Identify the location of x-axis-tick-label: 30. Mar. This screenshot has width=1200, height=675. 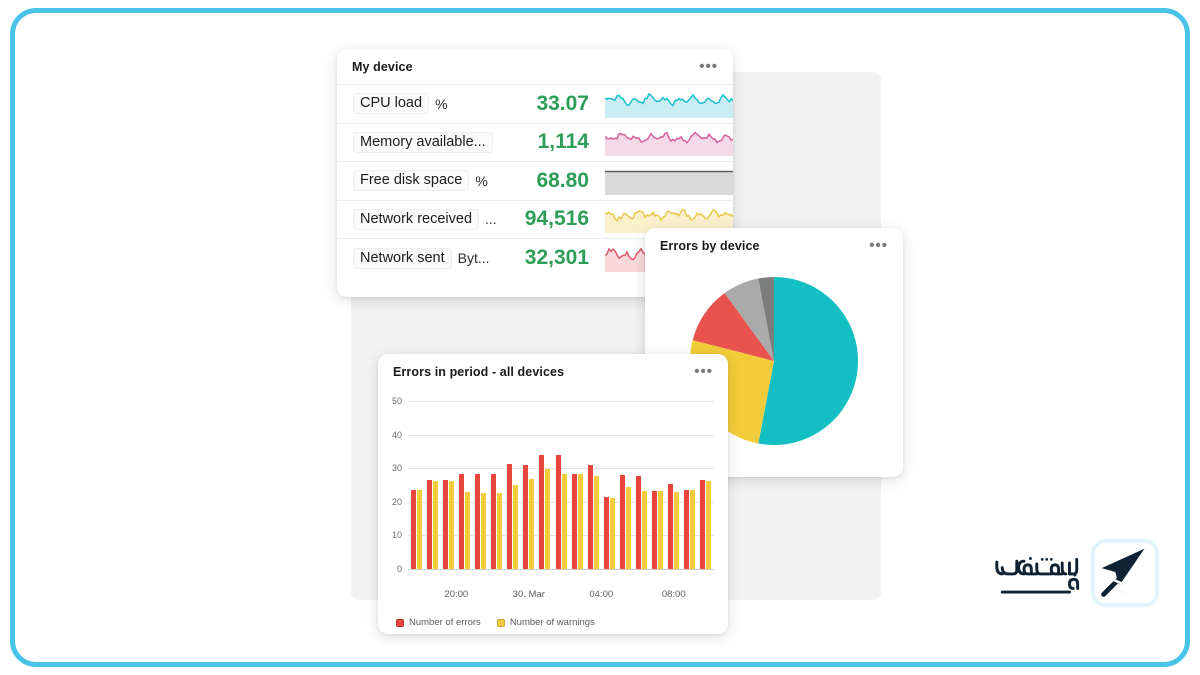
(528, 594).